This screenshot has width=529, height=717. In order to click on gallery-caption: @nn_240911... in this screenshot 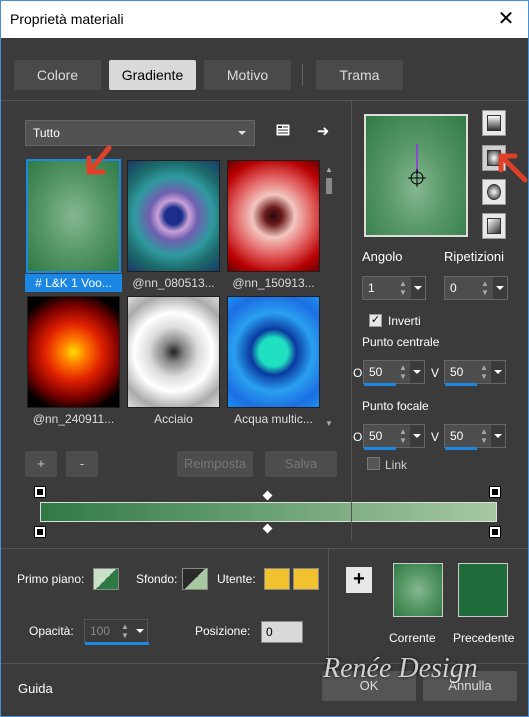, I will do `click(73, 419)`.